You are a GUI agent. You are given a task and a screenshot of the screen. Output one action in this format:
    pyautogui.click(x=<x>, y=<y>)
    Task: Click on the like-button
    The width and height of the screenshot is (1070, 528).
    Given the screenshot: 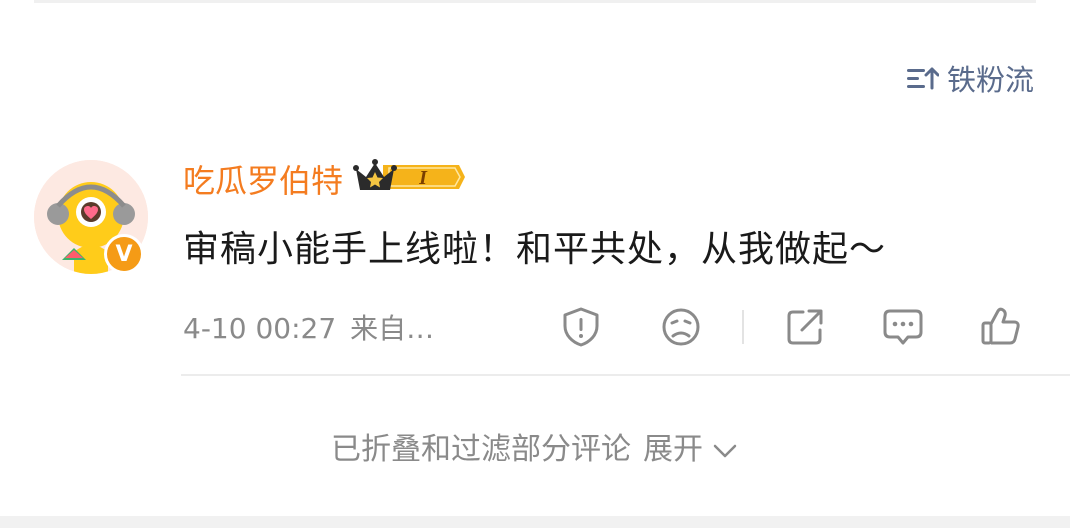 What is the action you would take?
    pyautogui.click(x=1001, y=327)
    